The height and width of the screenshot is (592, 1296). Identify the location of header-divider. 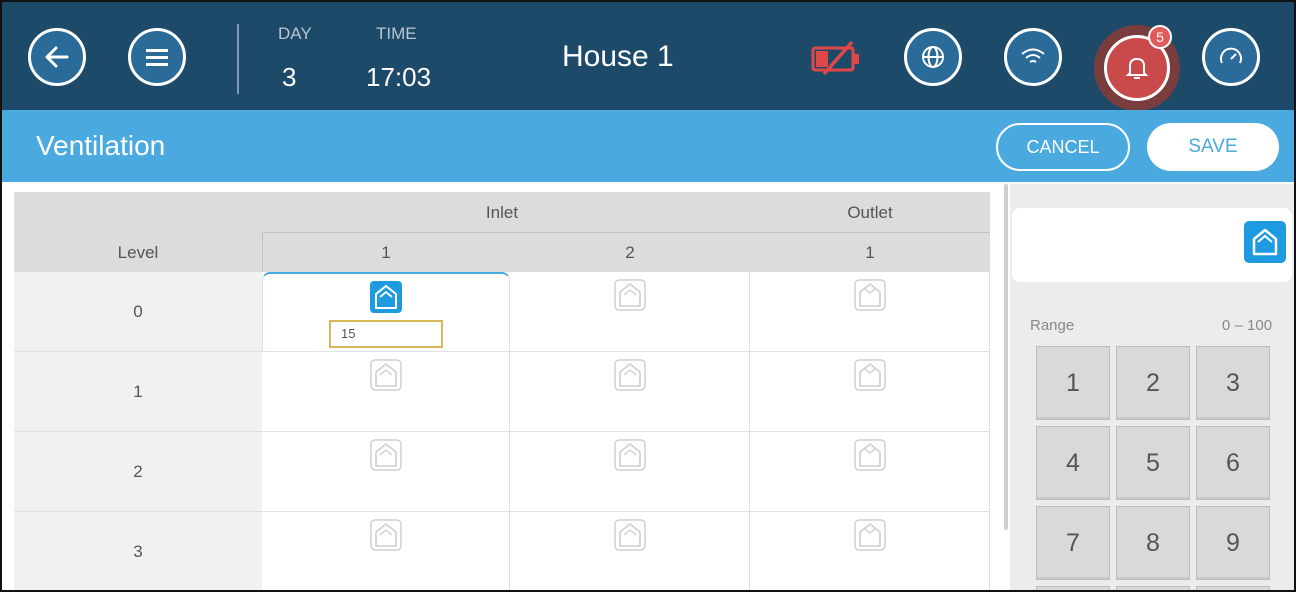
(238, 59).